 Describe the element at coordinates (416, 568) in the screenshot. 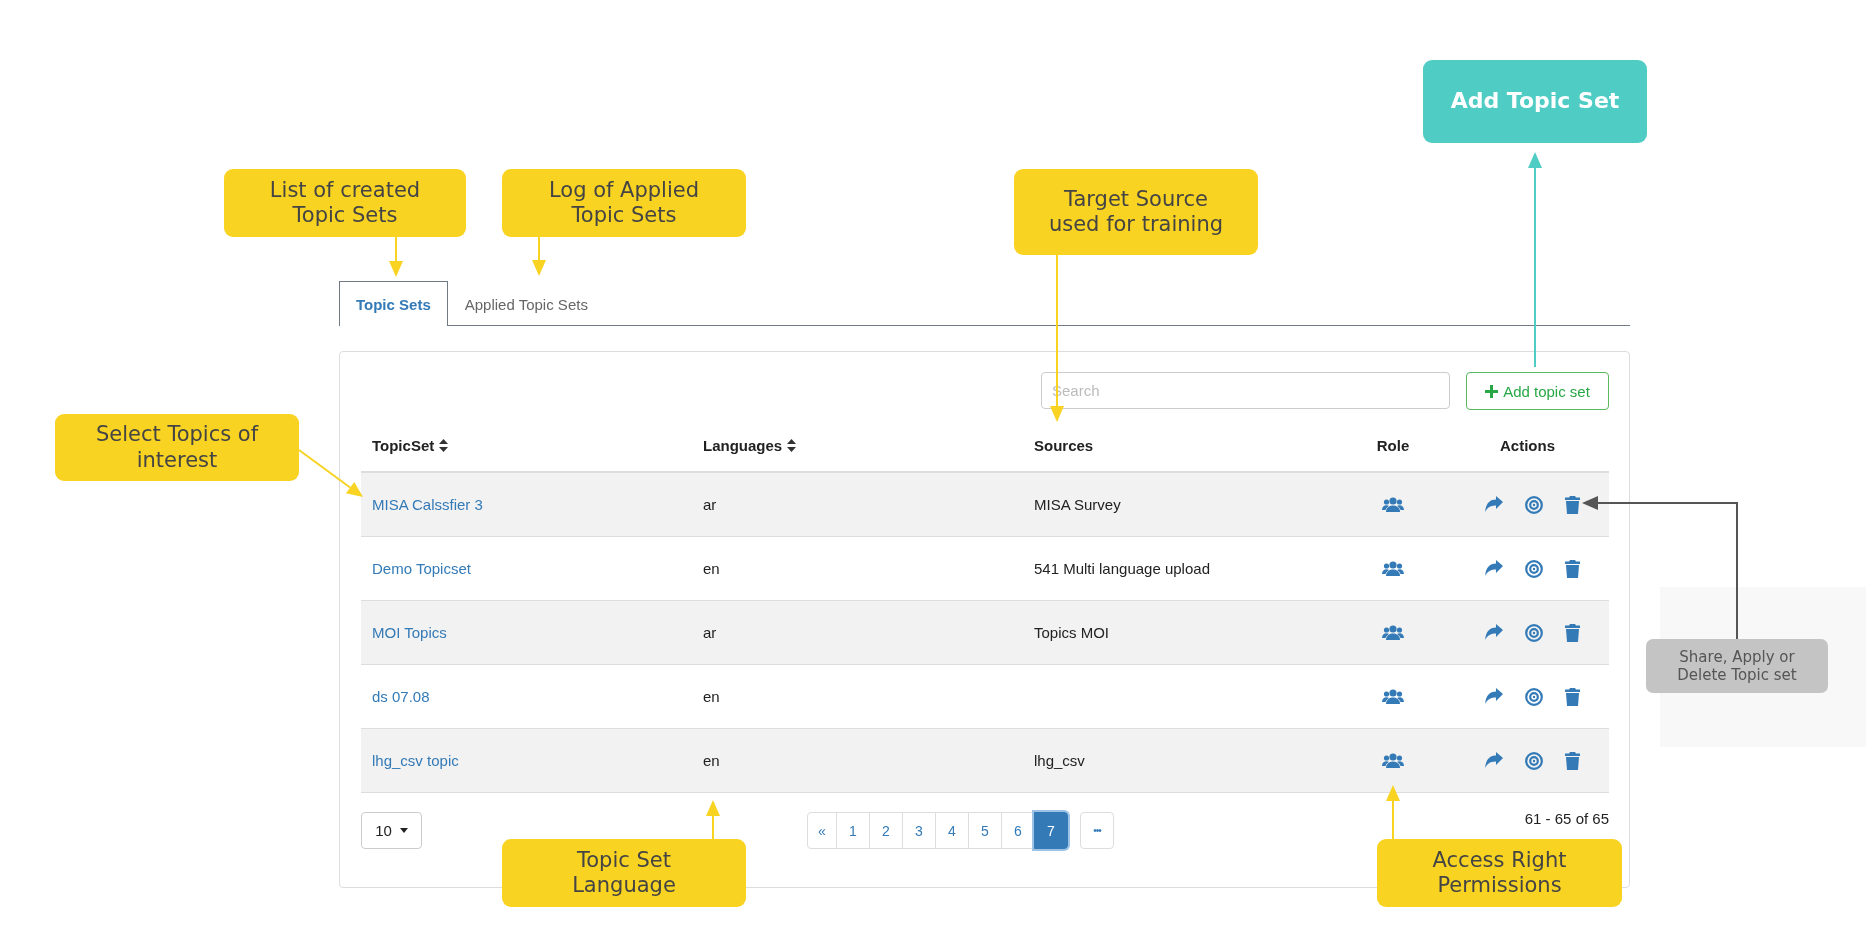

I see `topic-set-link: Demo Topicset` at that location.